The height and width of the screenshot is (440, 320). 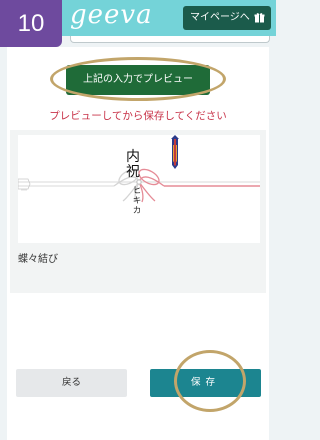 I want to click on noshi-name-char: カ, so click(x=137, y=211).